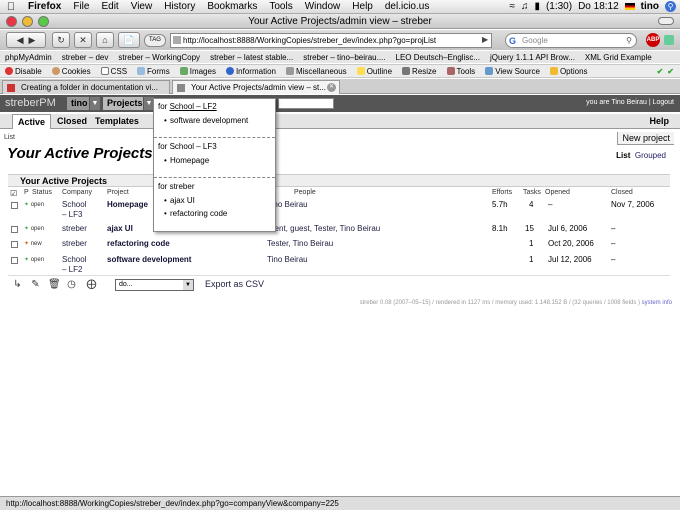  I want to click on people-link: Tino Beirau, so click(287, 259).